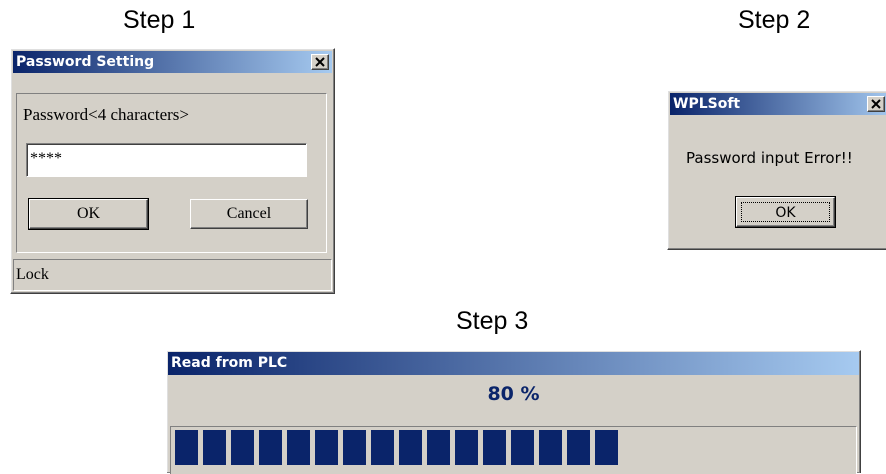  I want to click on progress-dialog-title: Read from PLC, so click(229, 363).